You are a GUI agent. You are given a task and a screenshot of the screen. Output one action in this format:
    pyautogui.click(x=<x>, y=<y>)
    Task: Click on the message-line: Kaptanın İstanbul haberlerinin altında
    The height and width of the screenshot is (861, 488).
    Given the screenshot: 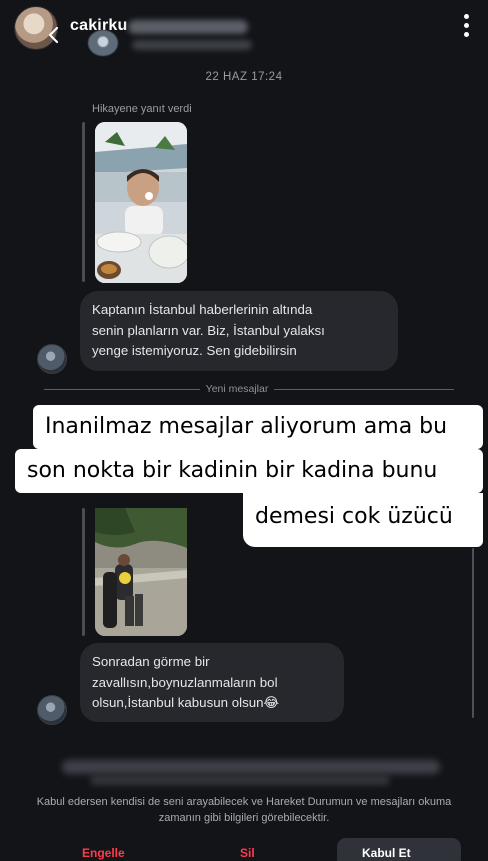 What is the action you would take?
    pyautogui.click(x=202, y=309)
    